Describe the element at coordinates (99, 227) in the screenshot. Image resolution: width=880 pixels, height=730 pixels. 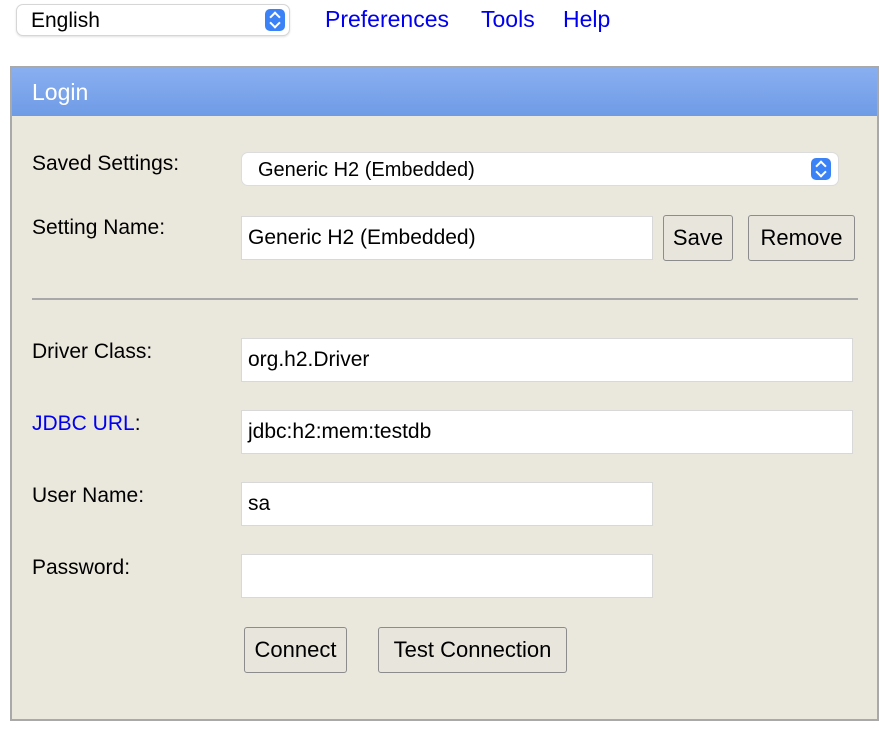
I see `setting-name-label: Setting Name:` at that location.